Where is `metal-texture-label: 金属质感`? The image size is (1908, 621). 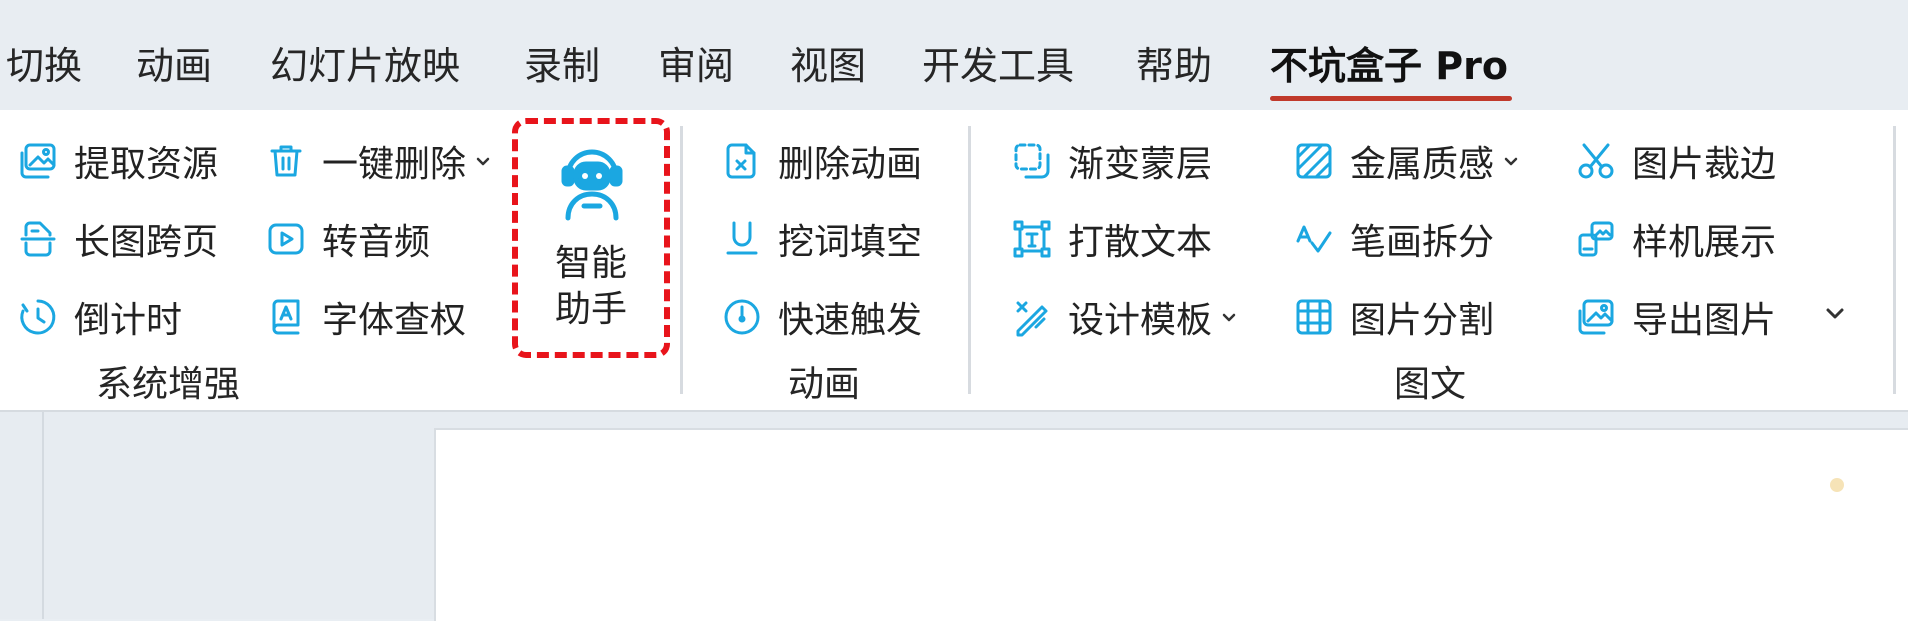 metal-texture-label: 金属质感 is located at coordinates (1422, 164).